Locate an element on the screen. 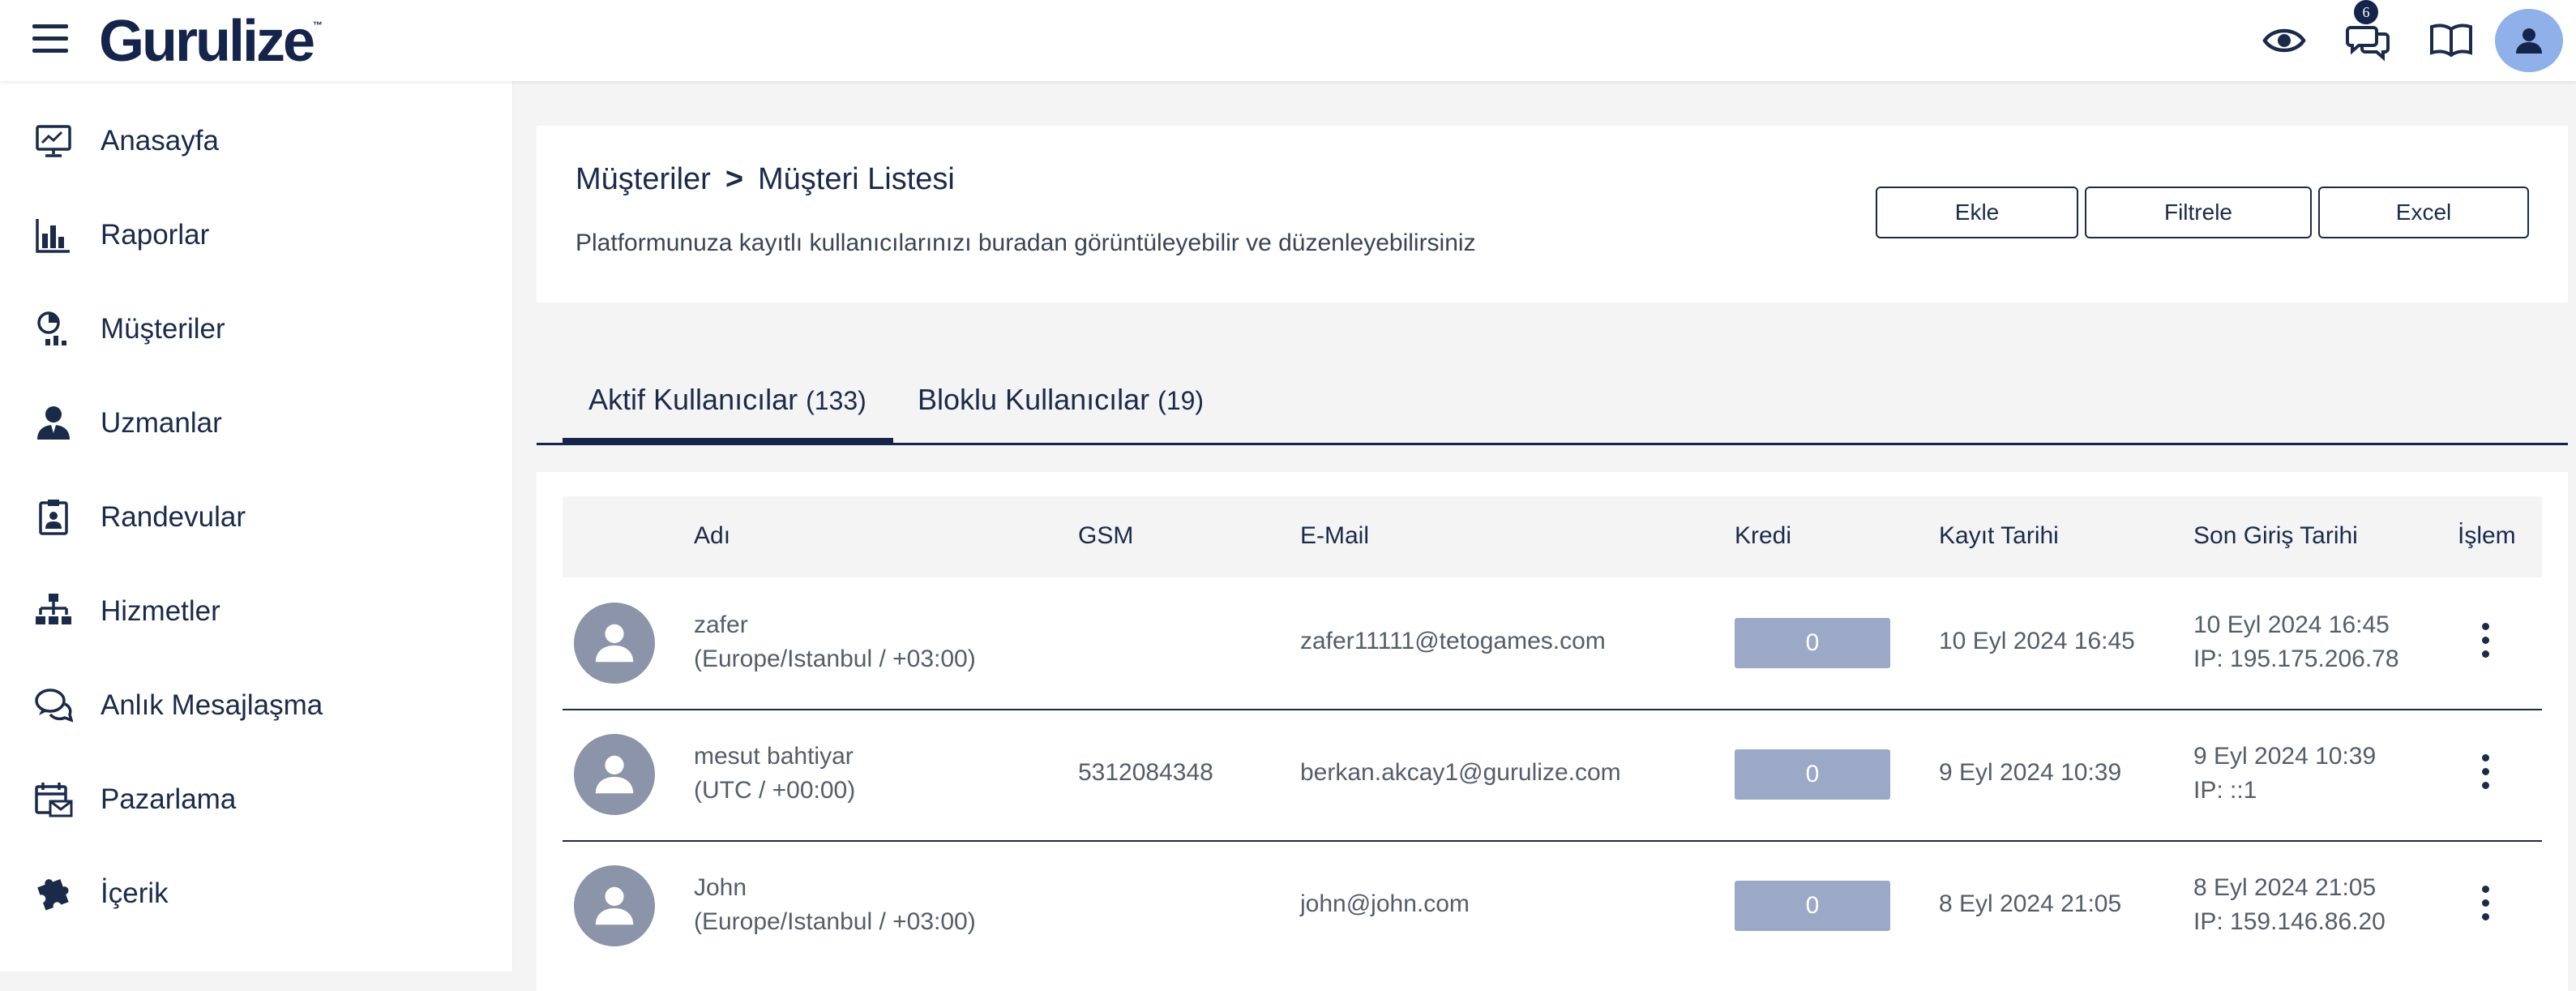  sidebar-item-uzmanlar: Uzmanlar is located at coordinates (127, 423).